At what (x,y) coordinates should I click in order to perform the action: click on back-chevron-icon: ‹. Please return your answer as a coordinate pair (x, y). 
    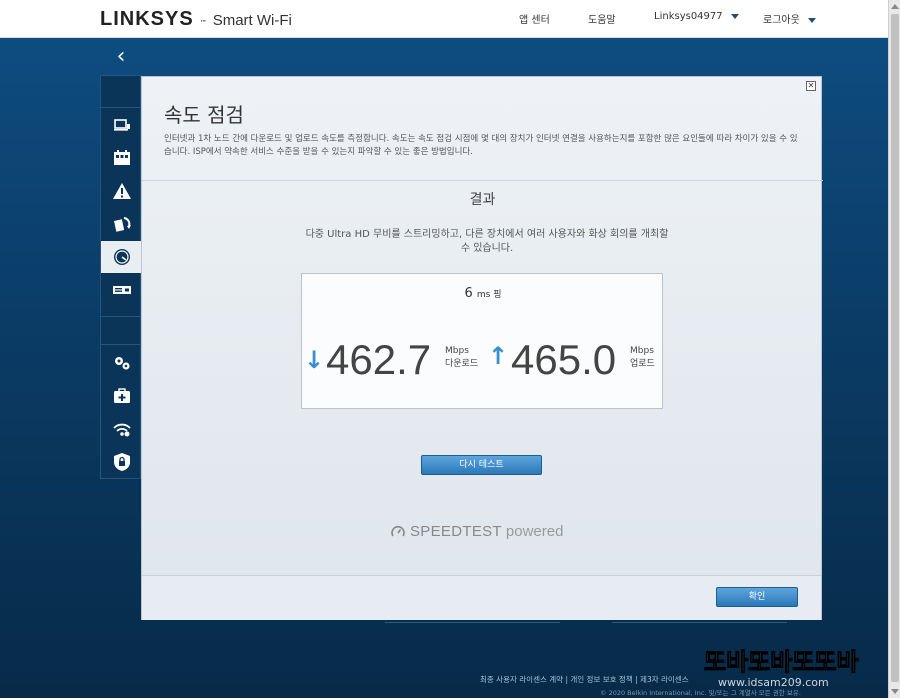
    Looking at the image, I should click on (121, 57).